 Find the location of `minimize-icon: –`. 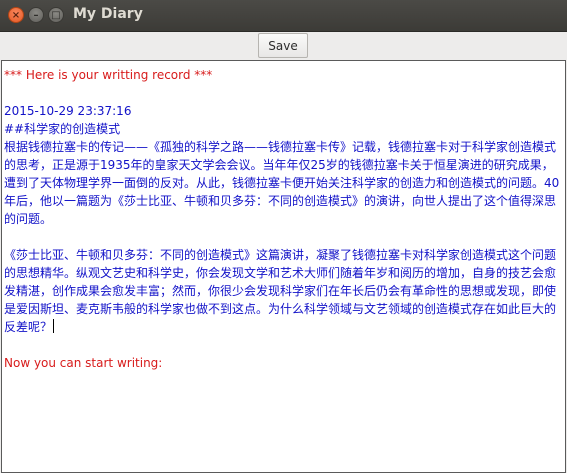

minimize-icon: – is located at coordinates (36, 15).